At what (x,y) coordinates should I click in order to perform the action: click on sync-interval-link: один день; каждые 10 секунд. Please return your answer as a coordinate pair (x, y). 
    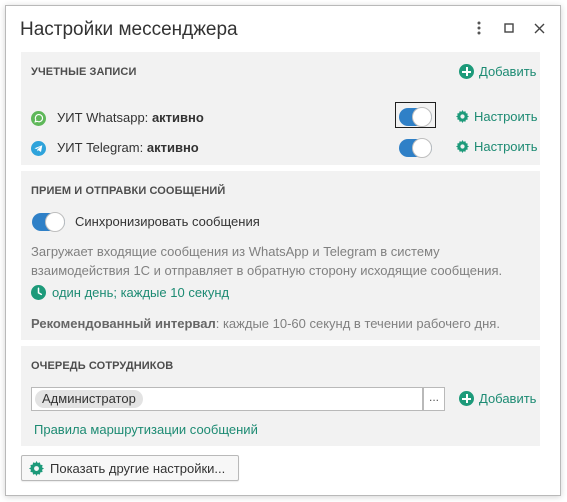
    Looking at the image, I should click on (130, 292).